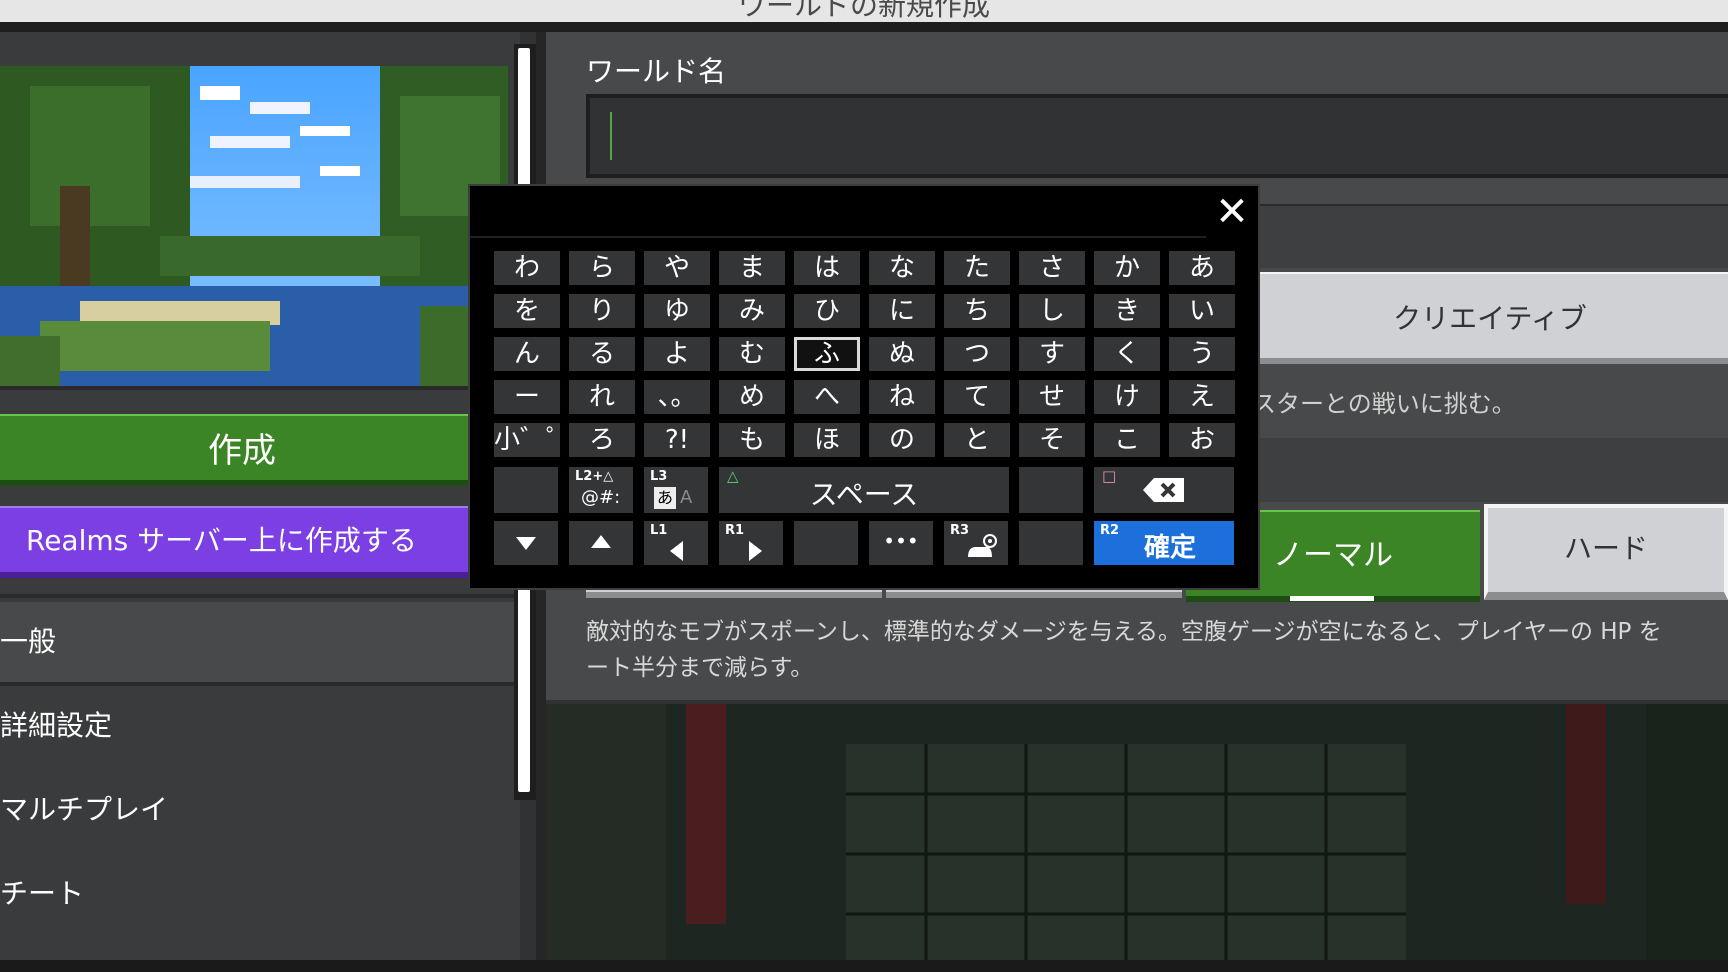 This screenshot has height=972, width=1728. I want to click on create-on-realms-button: Realms サーバー上に作成する, so click(242, 542).